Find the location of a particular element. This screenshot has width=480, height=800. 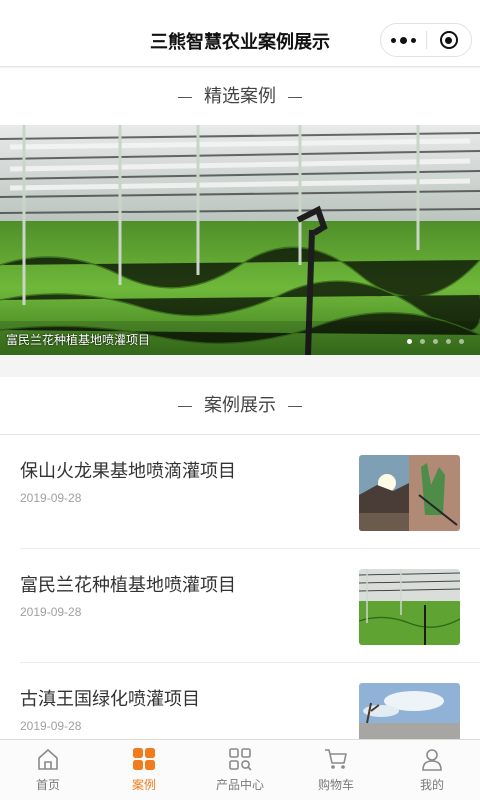

tab-label: 产品中心 is located at coordinates (239, 785).